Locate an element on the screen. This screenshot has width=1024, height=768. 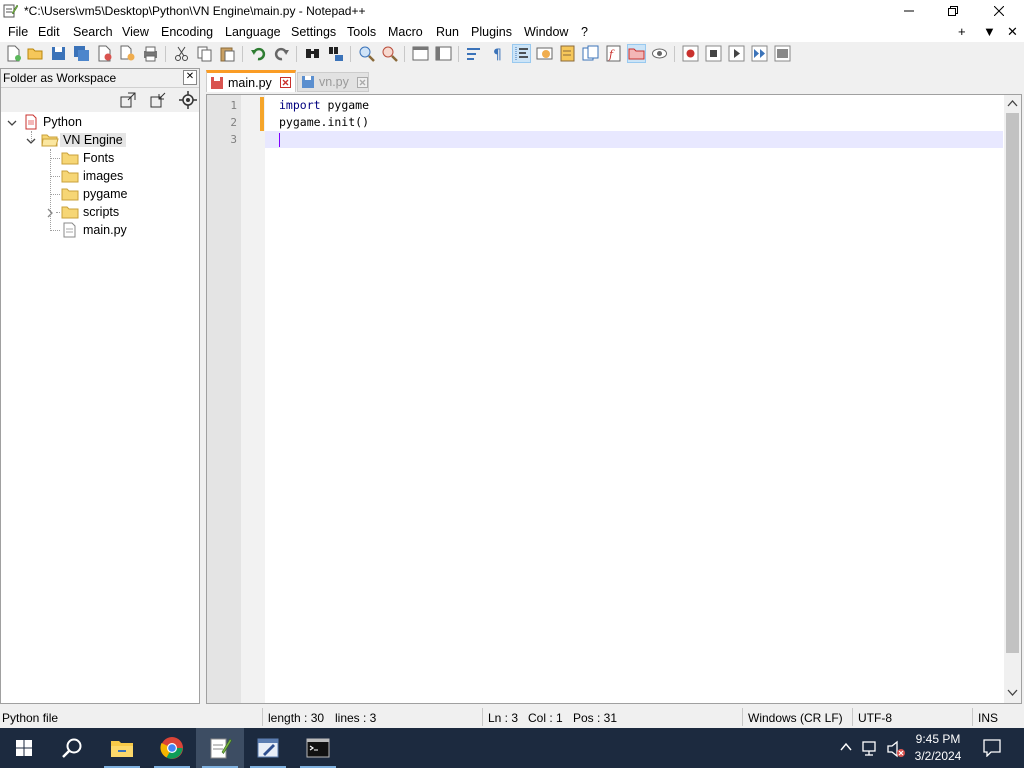
menu-window: Window is located at coordinates (546, 32).